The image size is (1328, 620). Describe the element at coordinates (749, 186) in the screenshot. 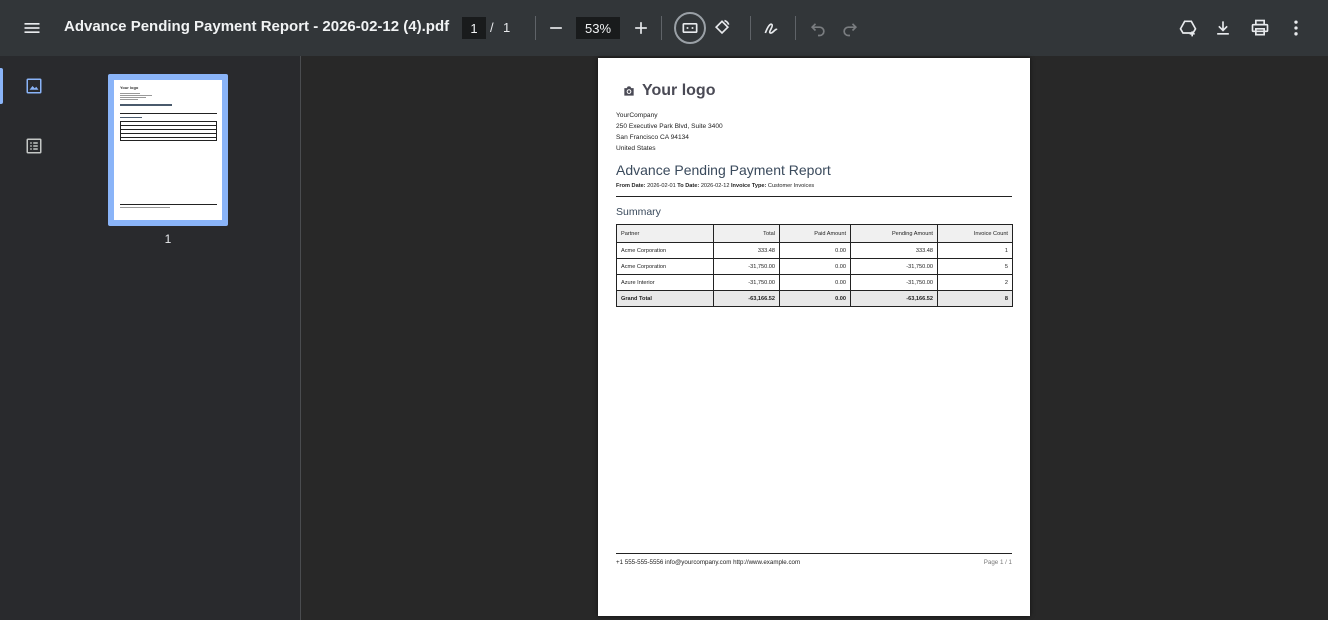

I see `invoice-type-label: Invoice Type:` at that location.